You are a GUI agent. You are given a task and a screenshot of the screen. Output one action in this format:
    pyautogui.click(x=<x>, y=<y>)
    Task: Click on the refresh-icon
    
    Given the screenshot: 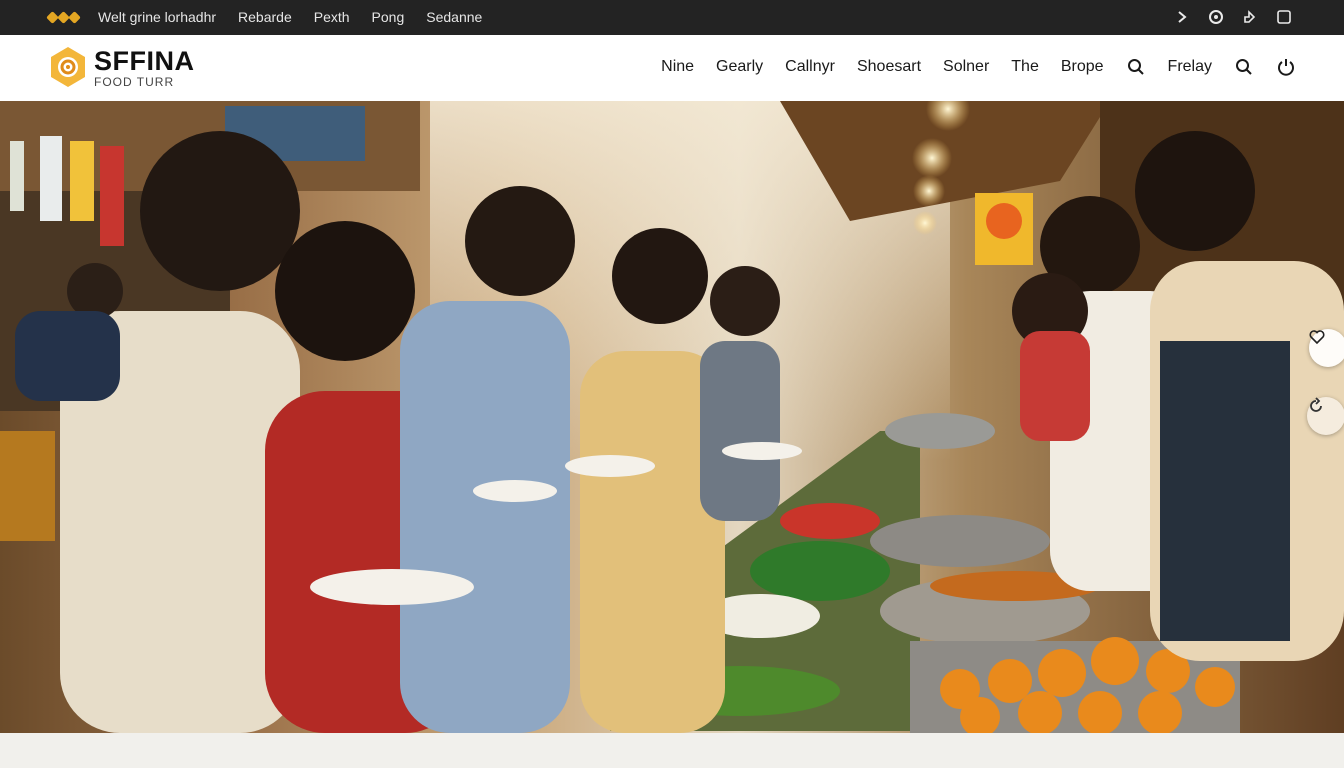 What is the action you would take?
    pyautogui.click(x=1316, y=404)
    